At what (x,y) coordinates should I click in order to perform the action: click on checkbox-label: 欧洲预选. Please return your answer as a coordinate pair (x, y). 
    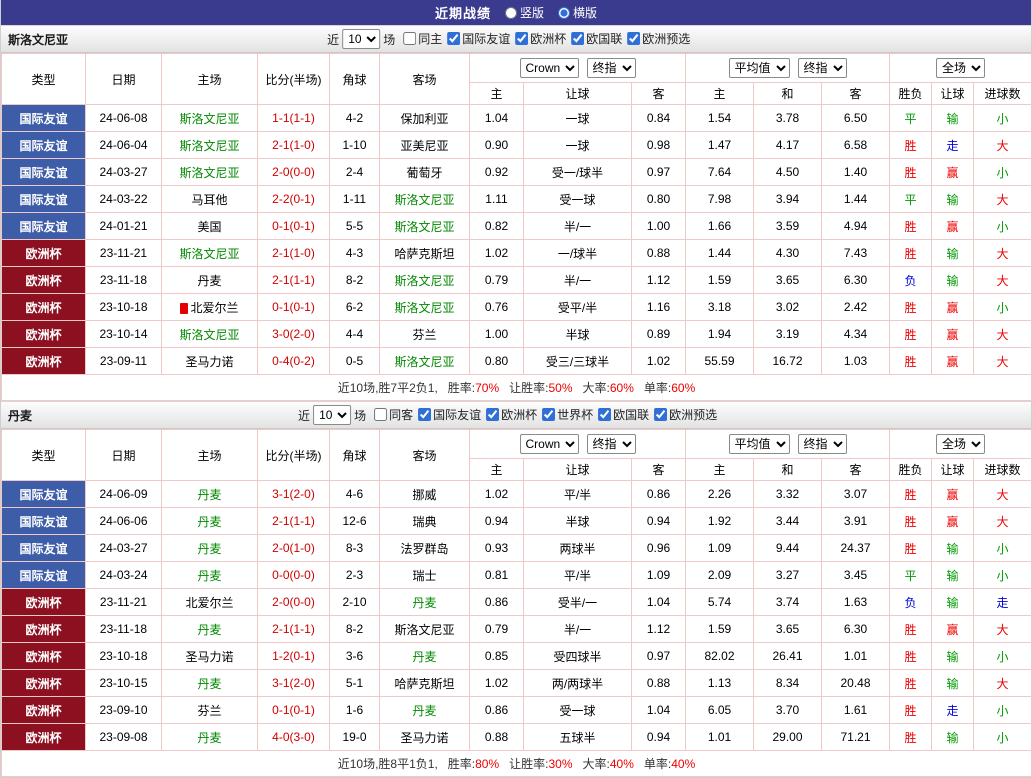
    Looking at the image, I should click on (666, 39).